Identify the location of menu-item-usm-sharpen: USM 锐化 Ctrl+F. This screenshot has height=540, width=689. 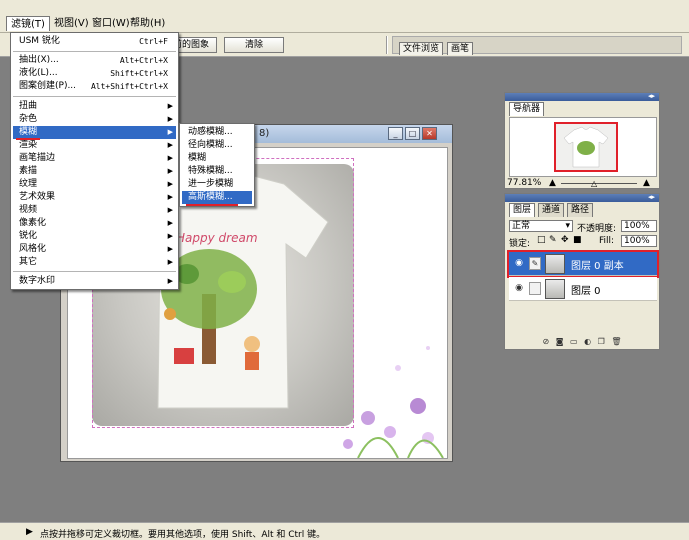
(94, 41).